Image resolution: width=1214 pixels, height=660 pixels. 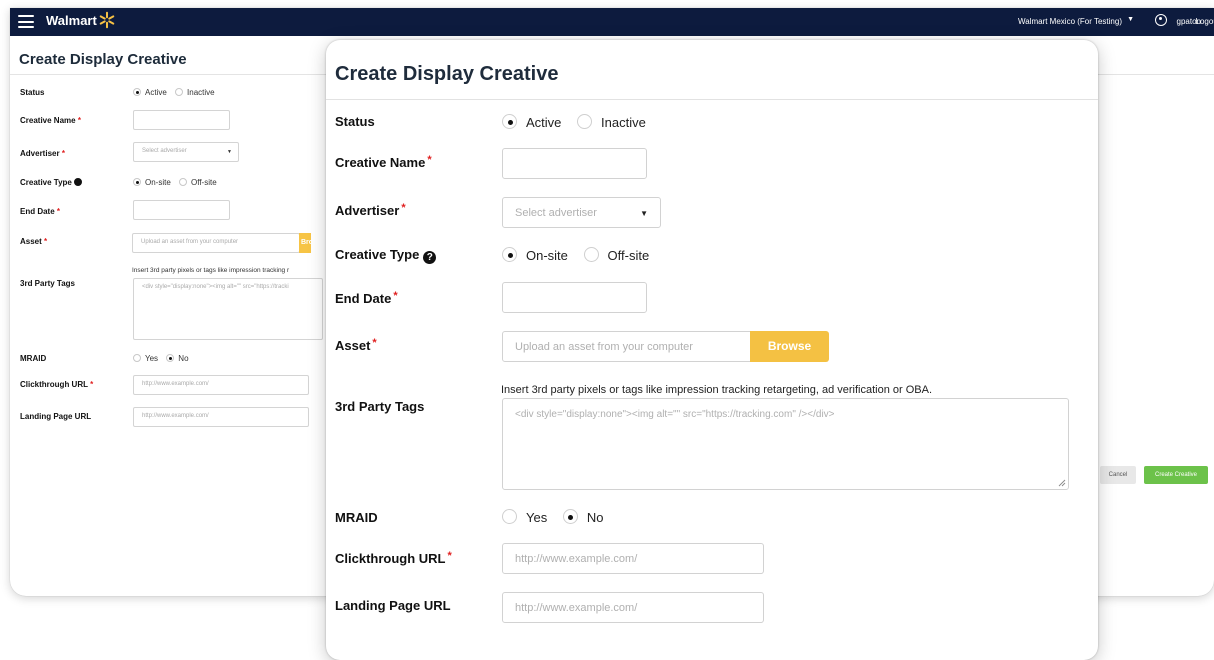 What do you see at coordinates (370, 210) in the screenshot?
I see `advertiser-label: Advertiser *` at bounding box center [370, 210].